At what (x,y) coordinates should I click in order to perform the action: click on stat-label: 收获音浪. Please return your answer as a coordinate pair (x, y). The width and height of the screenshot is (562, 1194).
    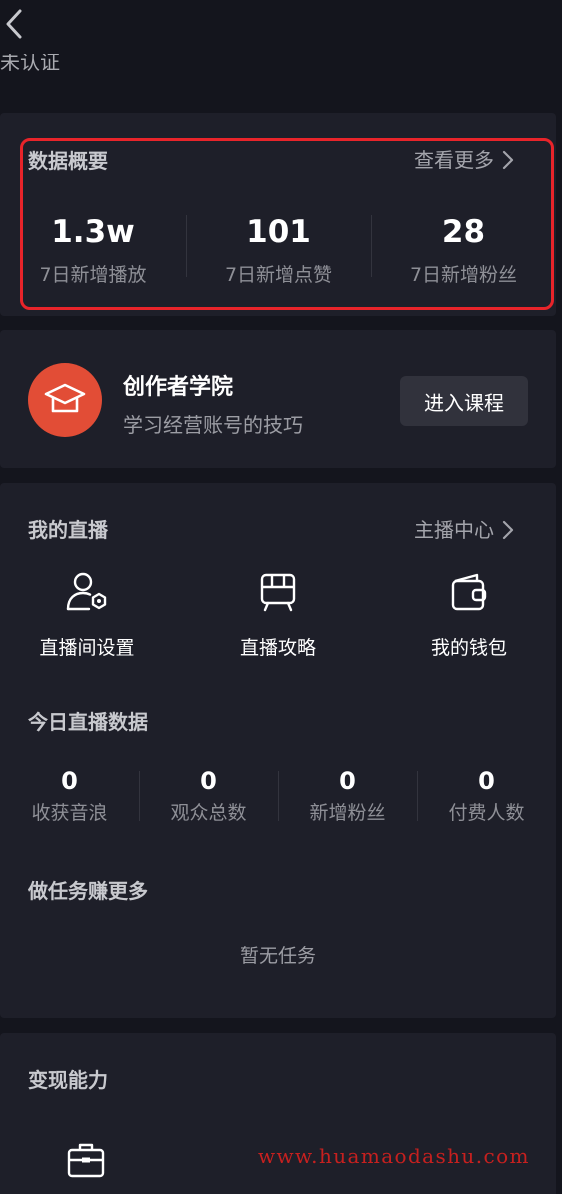
    Looking at the image, I should click on (69, 813).